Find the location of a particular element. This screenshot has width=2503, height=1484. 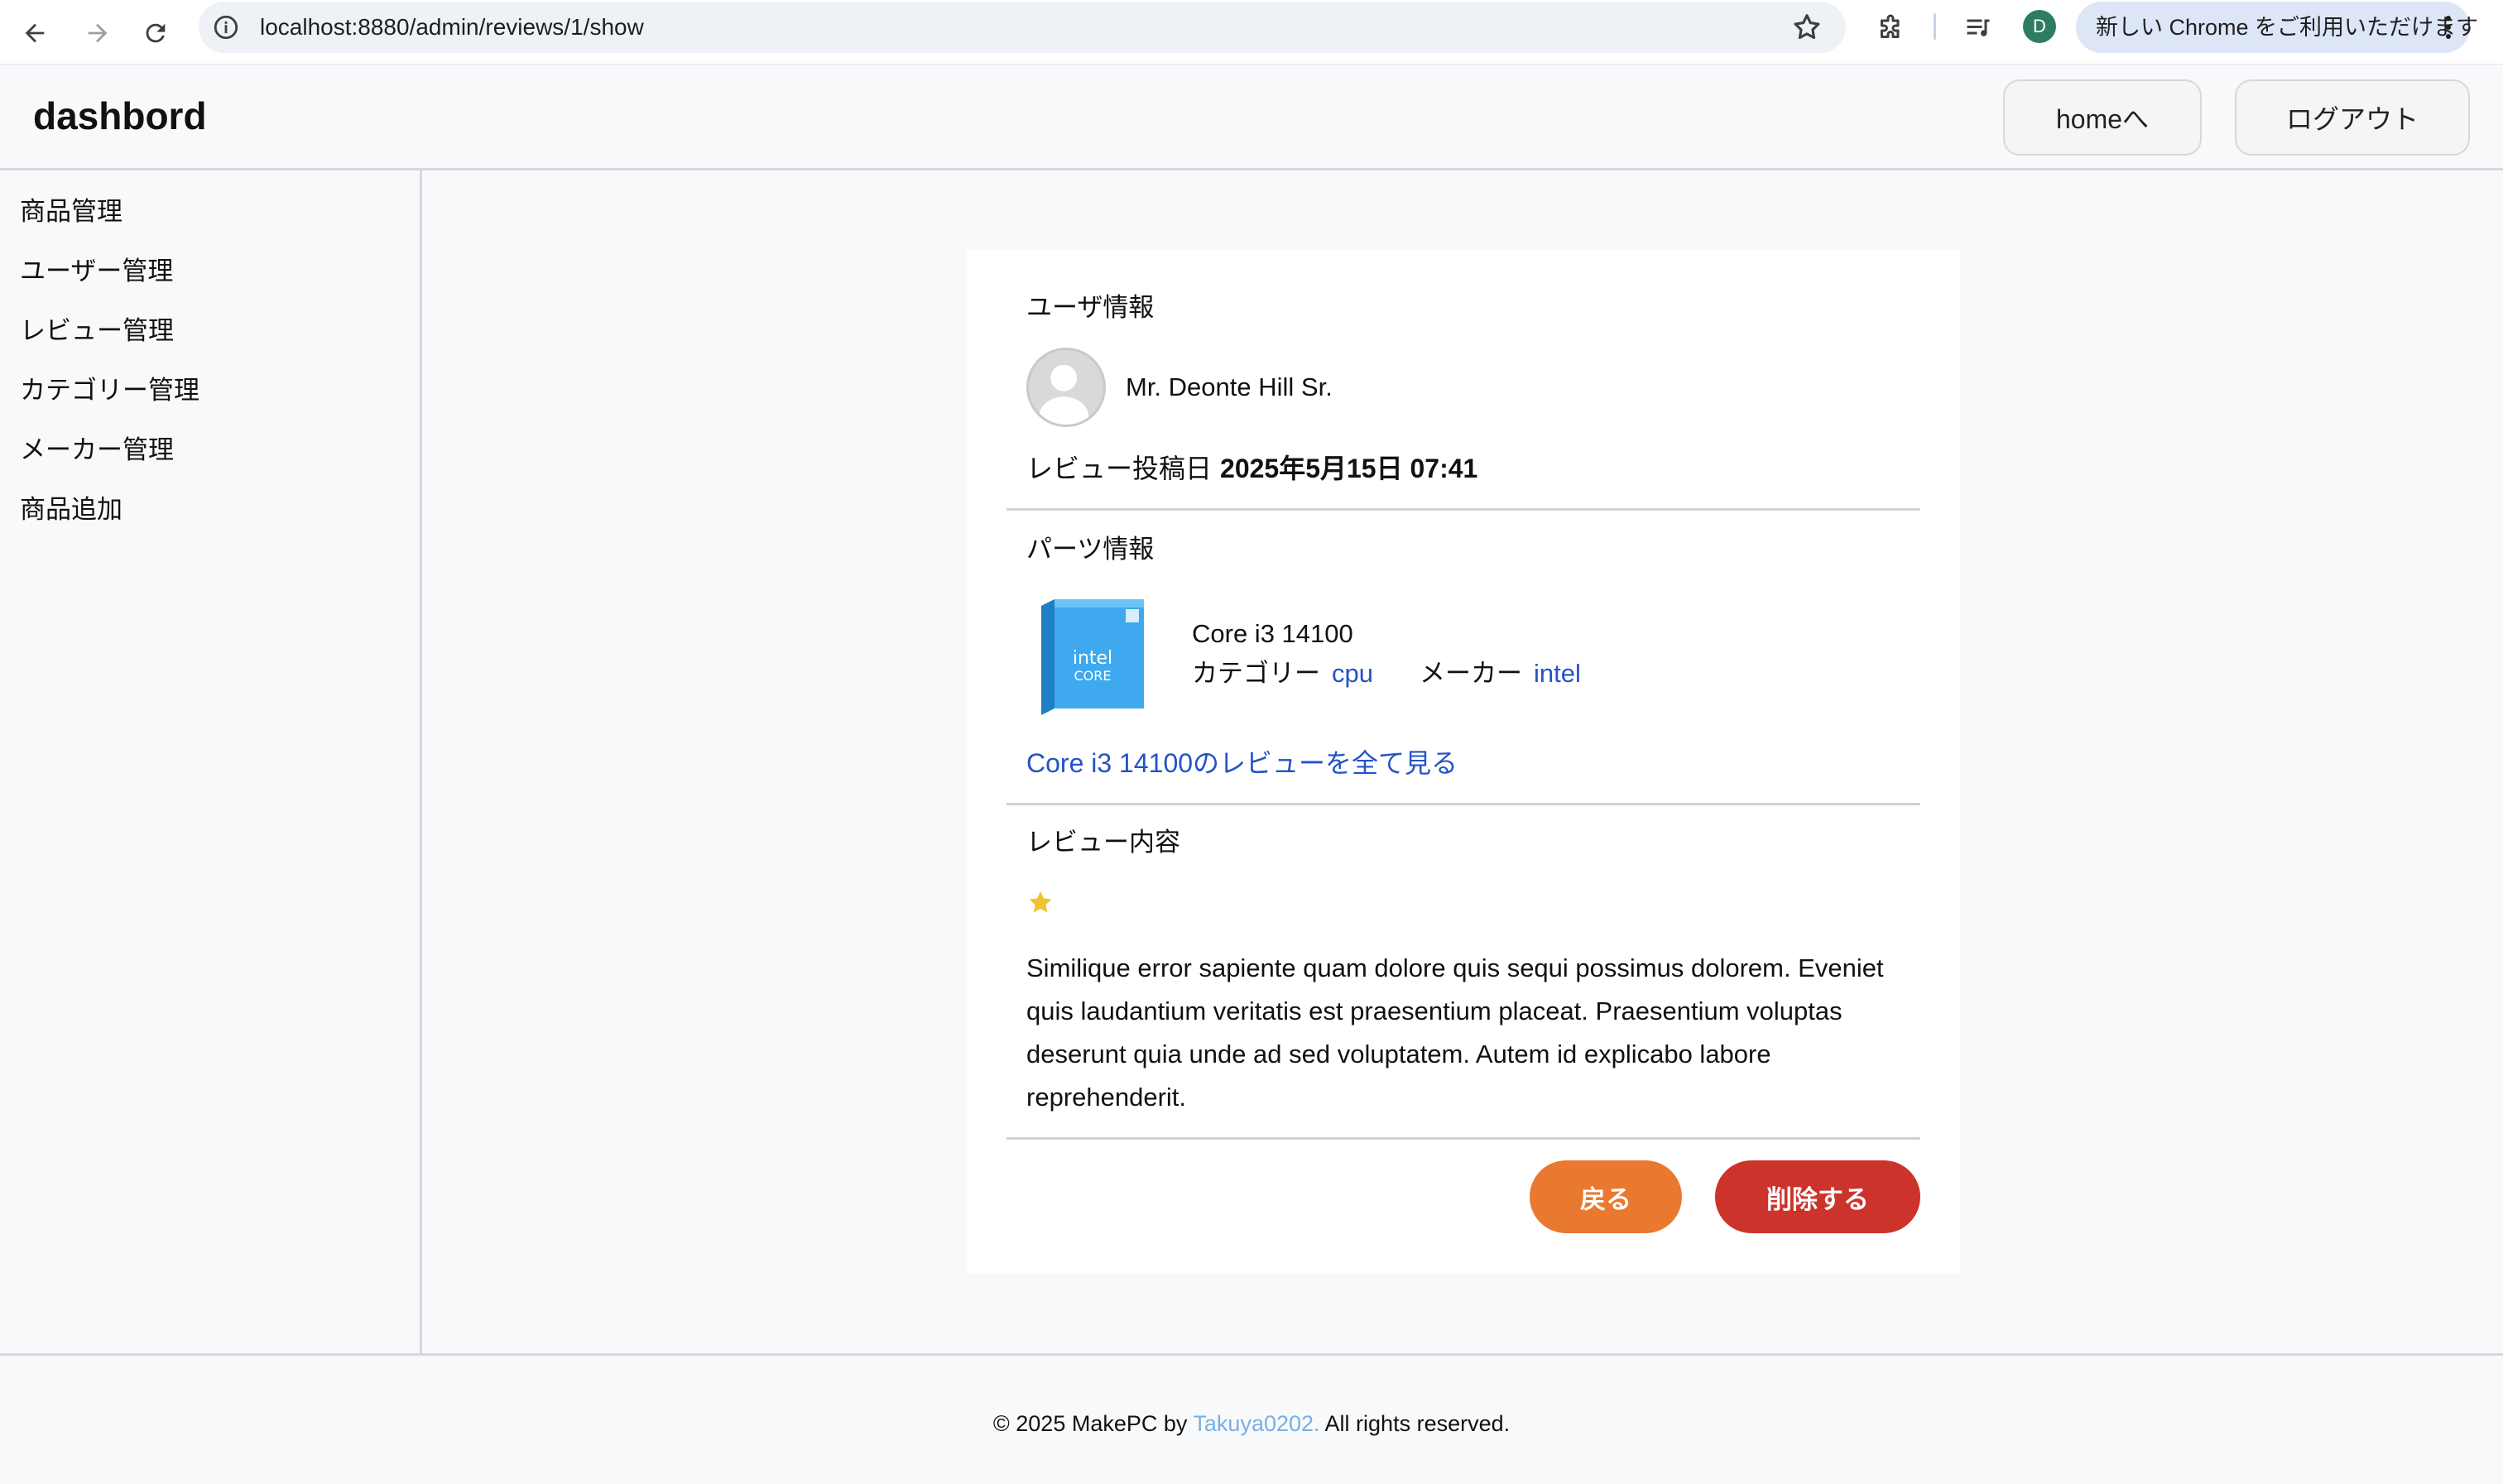

user-section-title: ユーザ情報 is located at coordinates (1090, 307).